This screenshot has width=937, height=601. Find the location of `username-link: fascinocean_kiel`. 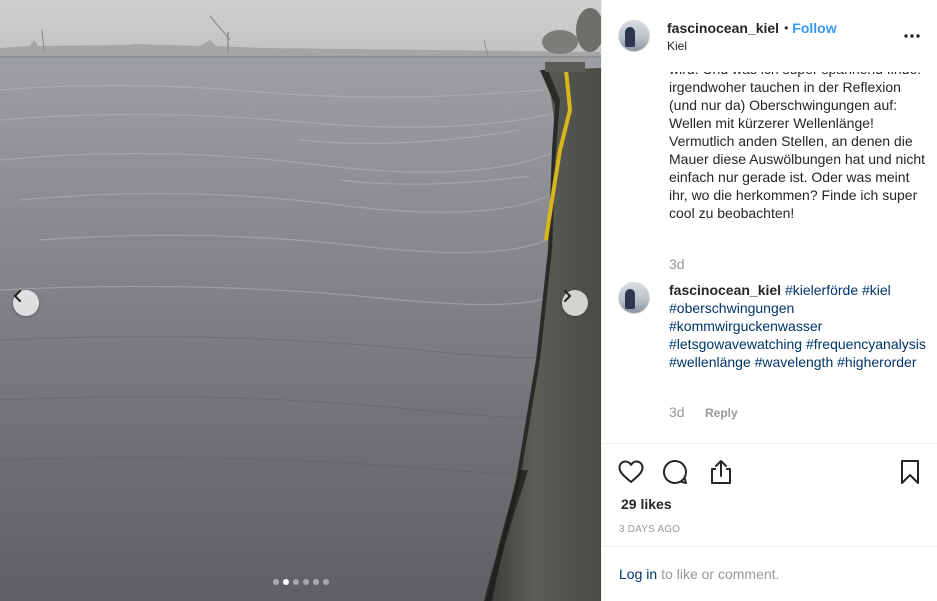

username-link: fascinocean_kiel is located at coordinates (723, 28).